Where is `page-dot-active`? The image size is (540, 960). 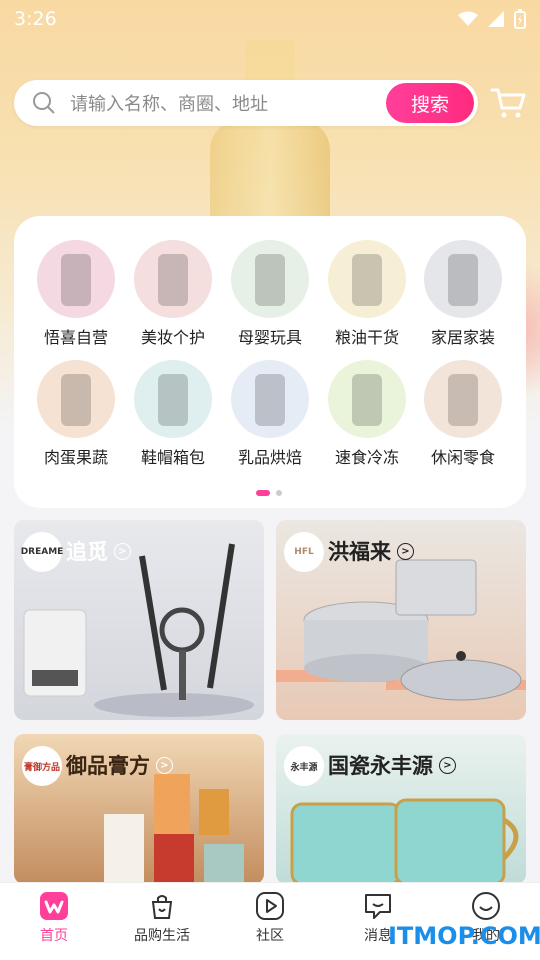 page-dot-active is located at coordinates (263, 493).